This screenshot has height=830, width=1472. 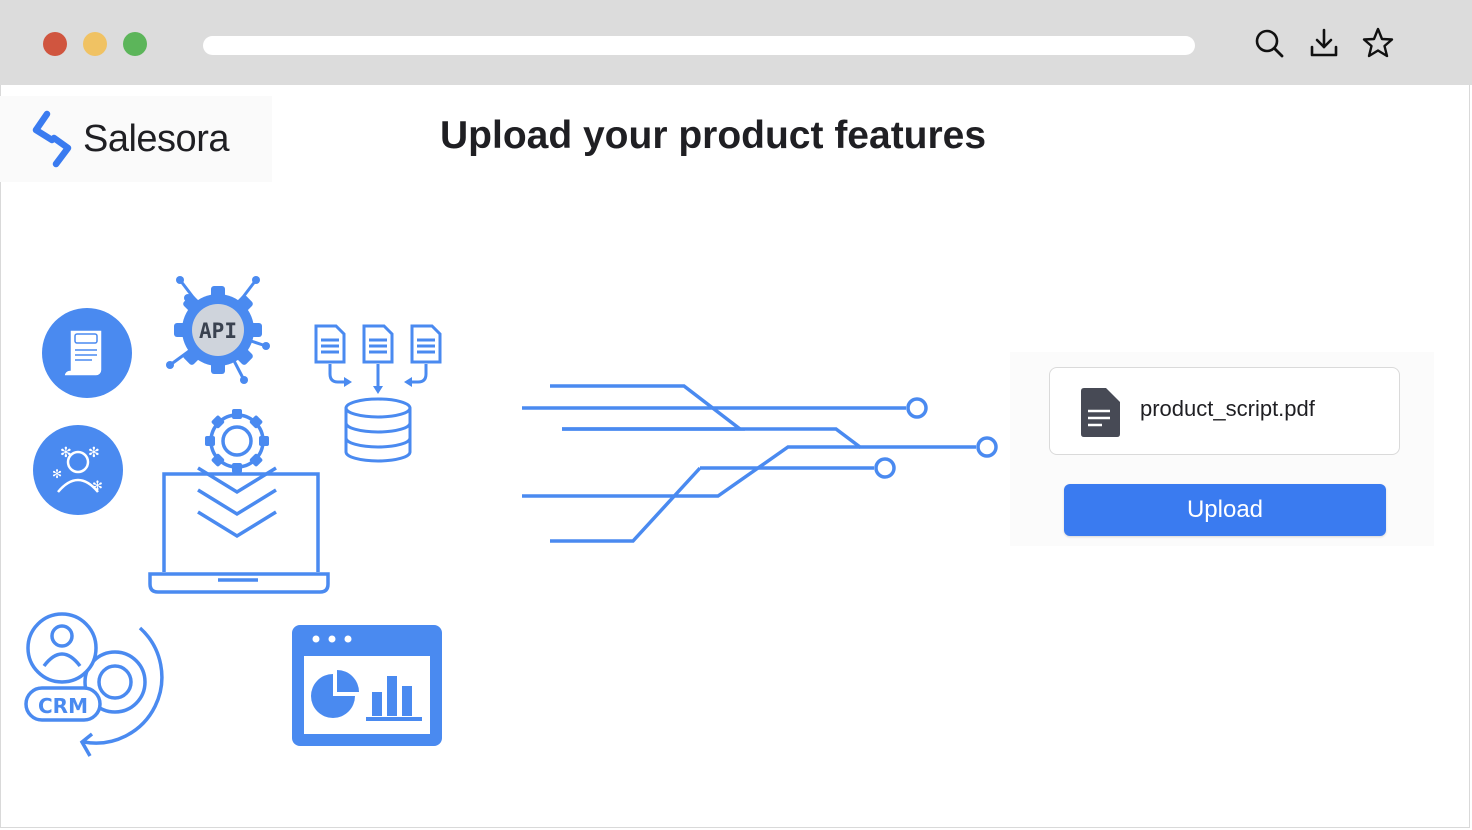 I want to click on analytics-dashboard-icon, so click(x=367, y=685).